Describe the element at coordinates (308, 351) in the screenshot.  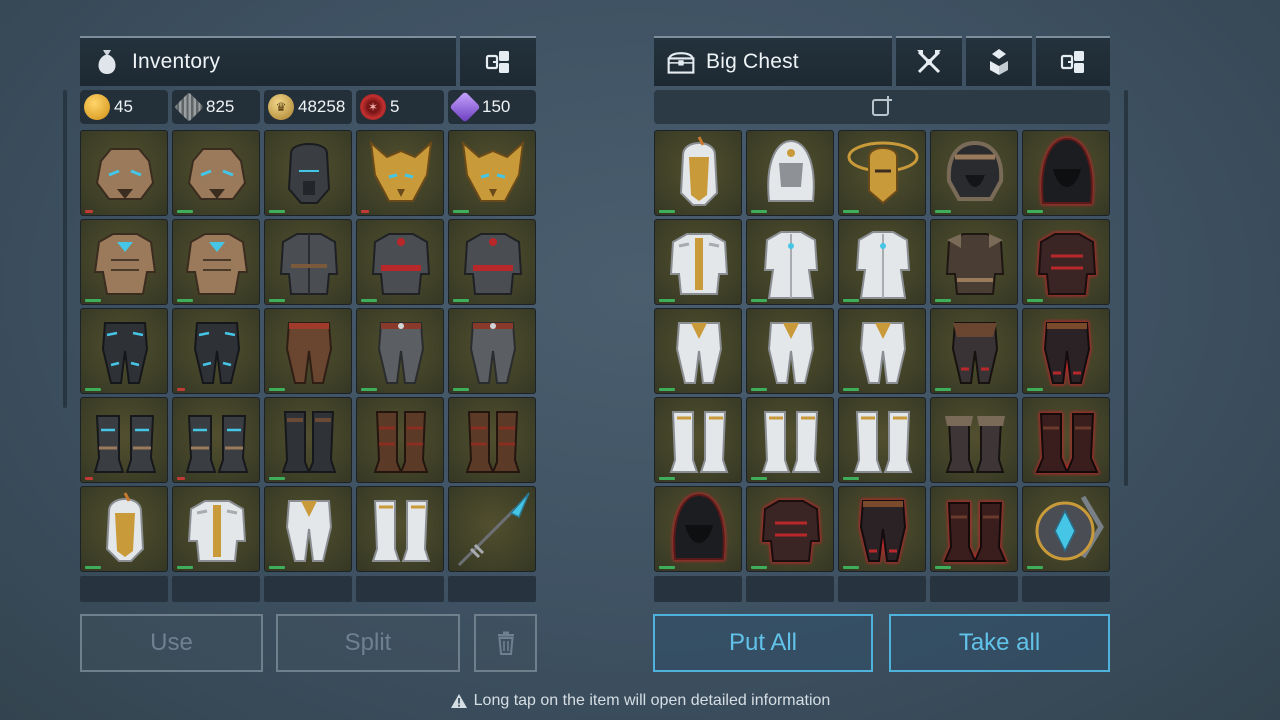
I see `inventory-slot-leather-pants` at that location.